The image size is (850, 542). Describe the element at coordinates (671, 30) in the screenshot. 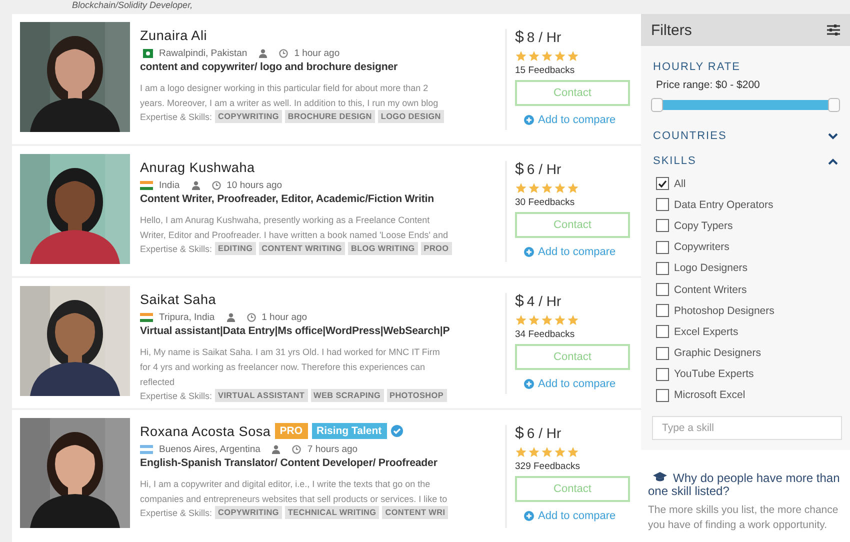

I see `filters-title: Filters` at that location.